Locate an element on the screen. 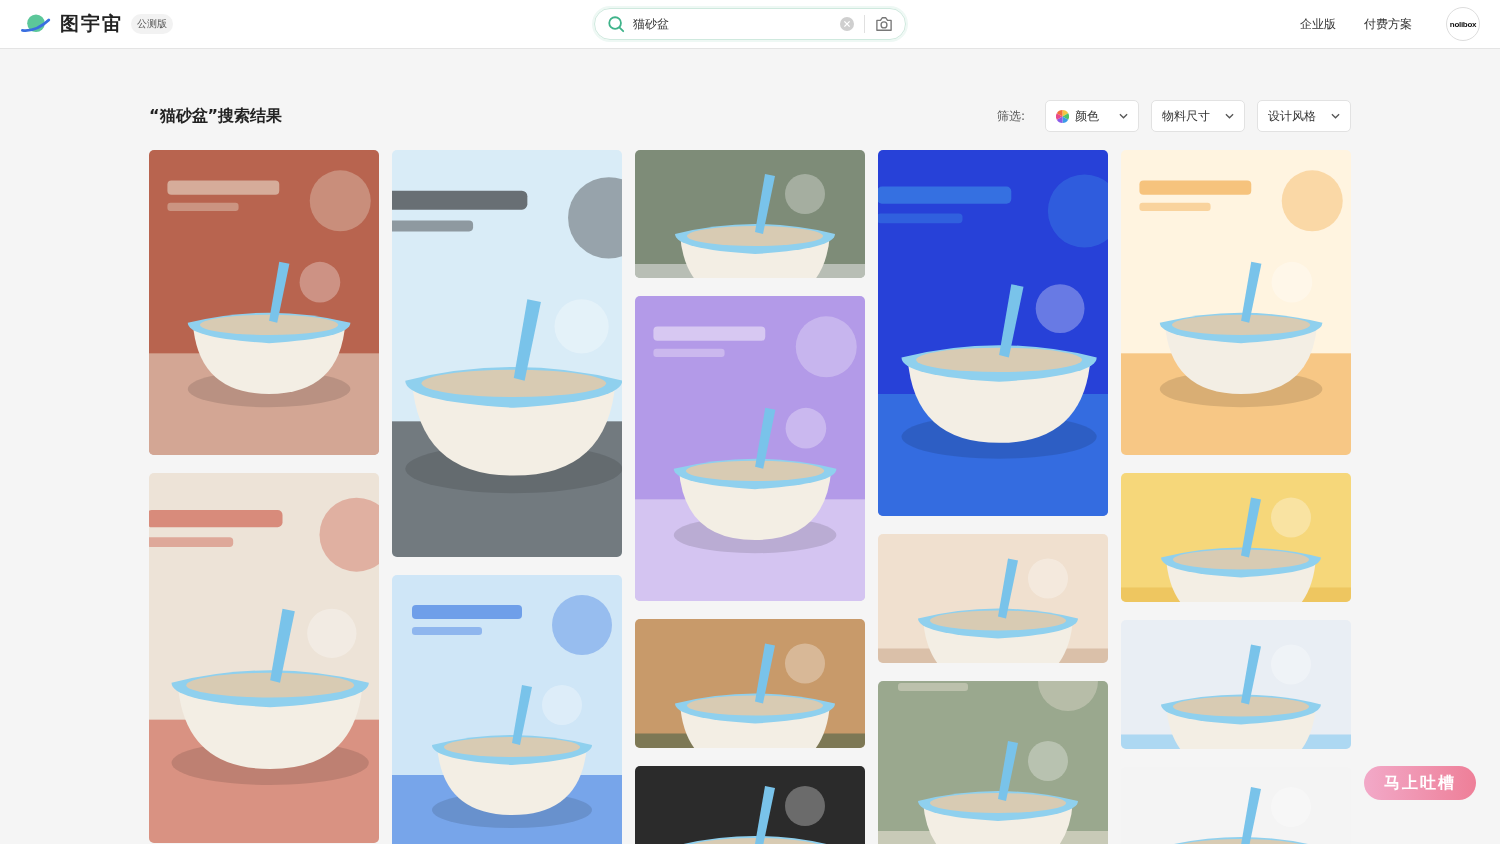 The image size is (1500, 844). search-bar: 猫砂盆 is located at coordinates (750, 24).